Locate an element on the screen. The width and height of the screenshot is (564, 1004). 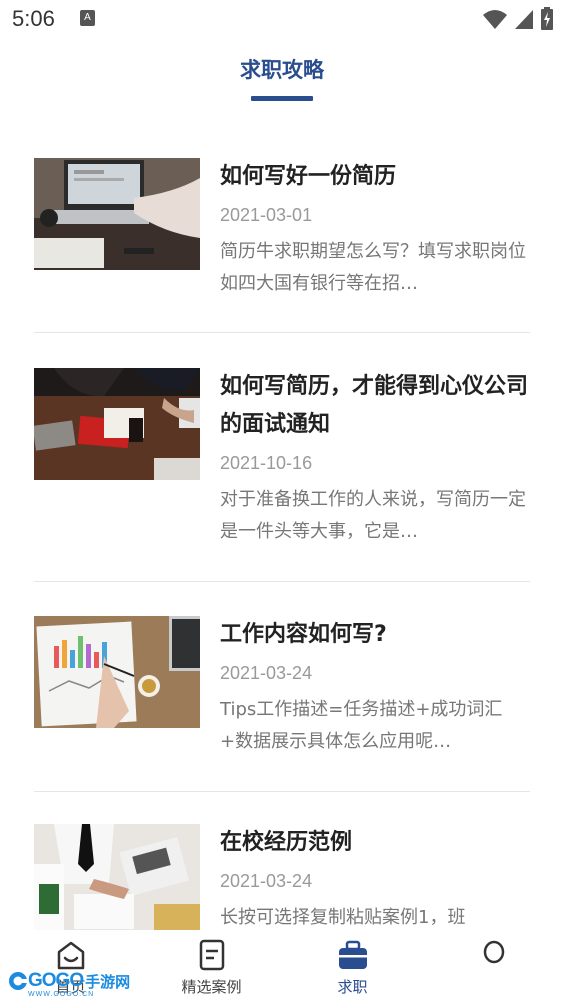
document-icon is located at coordinates (212, 955).